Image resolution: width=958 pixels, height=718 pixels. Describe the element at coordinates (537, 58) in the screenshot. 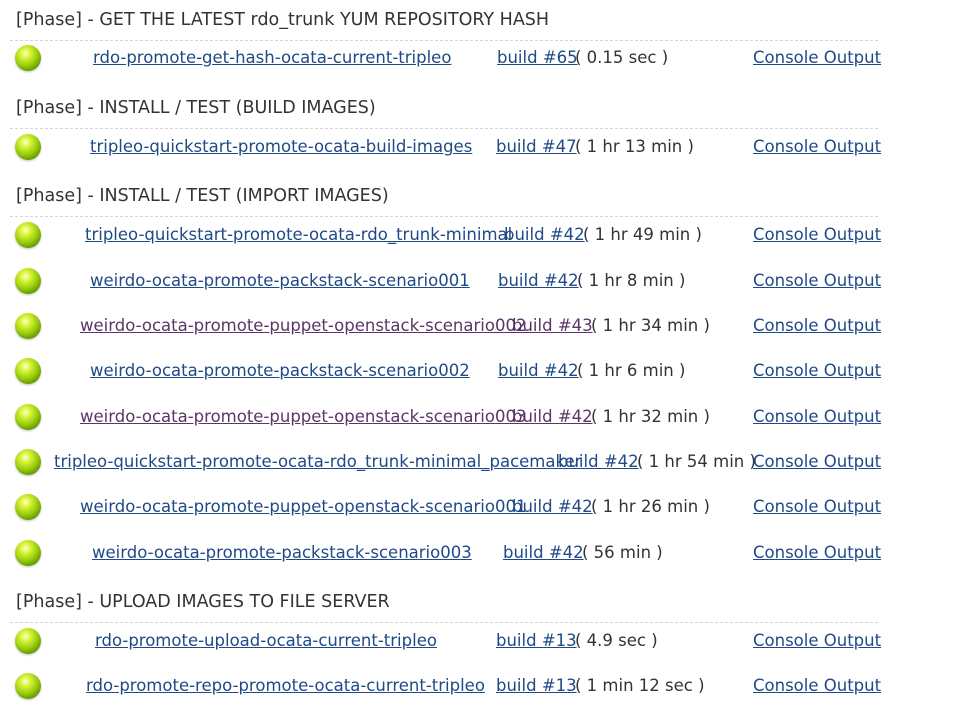

I see `build-link: build #65` at that location.